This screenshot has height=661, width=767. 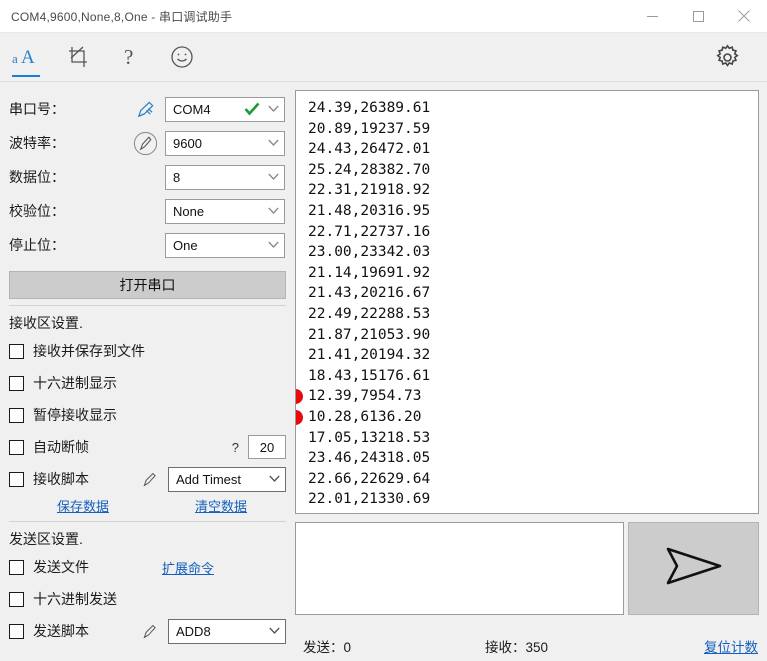 What do you see at coordinates (369, 375) in the screenshot?
I see `receive-line: 18.43,15176.61` at bounding box center [369, 375].